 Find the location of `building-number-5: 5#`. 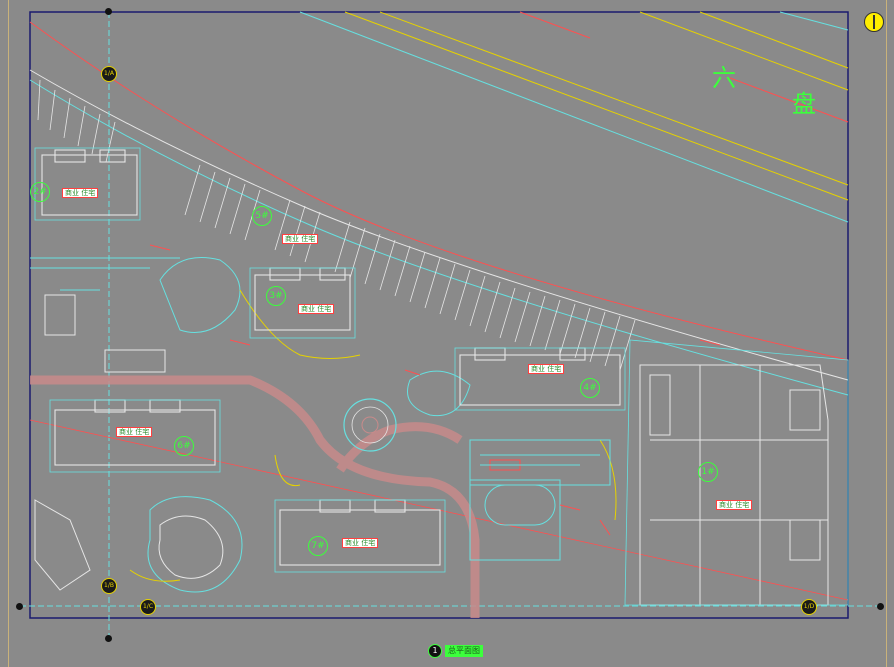

building-number-5: 5# is located at coordinates (262, 216).